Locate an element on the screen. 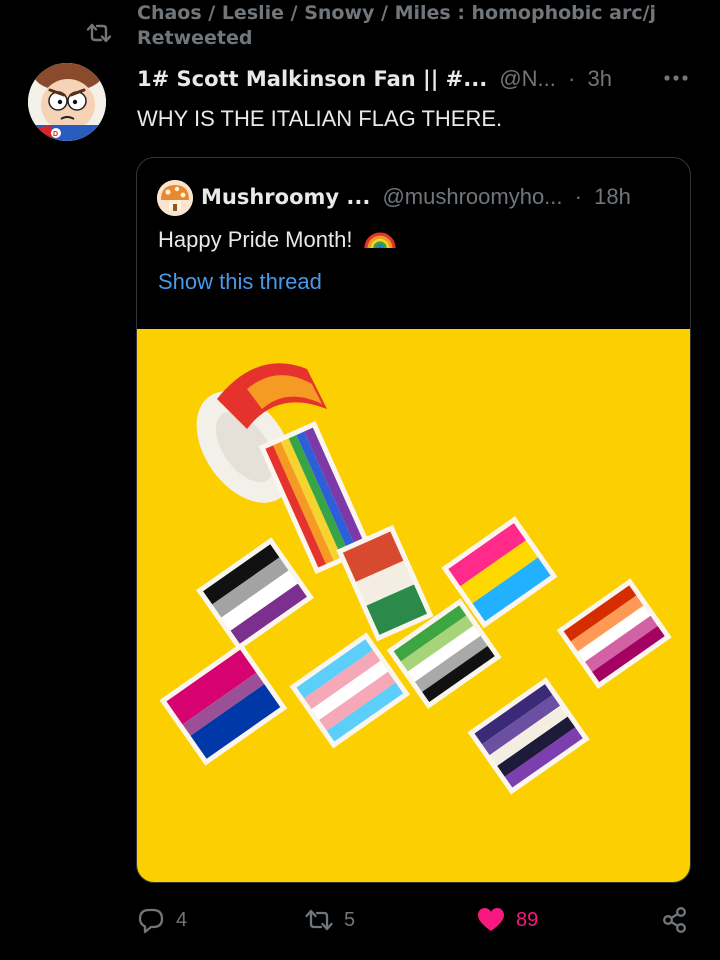  reply-button: 4 is located at coordinates (161, 920).